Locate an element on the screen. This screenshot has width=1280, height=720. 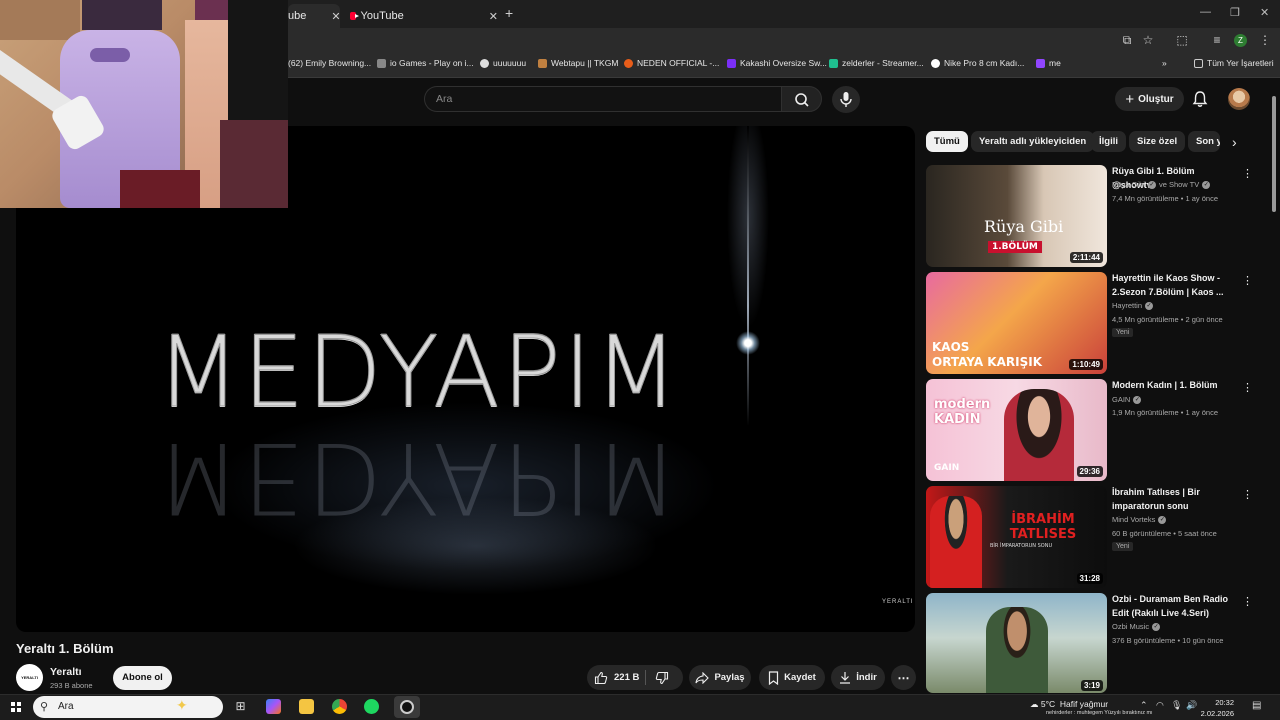
obs-active-app is located at coordinates (407, 707).